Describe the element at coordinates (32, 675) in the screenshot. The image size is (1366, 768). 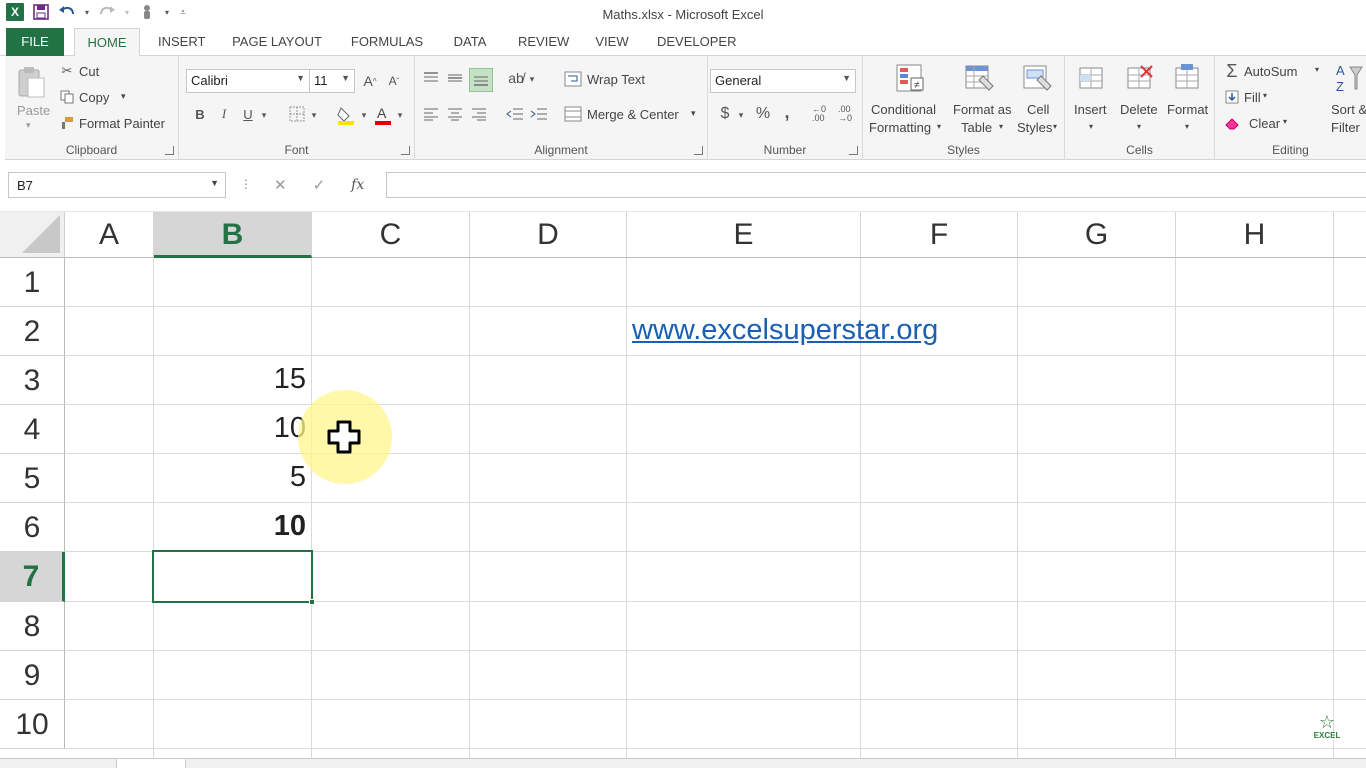
I see `row-header-9: 9` at that location.